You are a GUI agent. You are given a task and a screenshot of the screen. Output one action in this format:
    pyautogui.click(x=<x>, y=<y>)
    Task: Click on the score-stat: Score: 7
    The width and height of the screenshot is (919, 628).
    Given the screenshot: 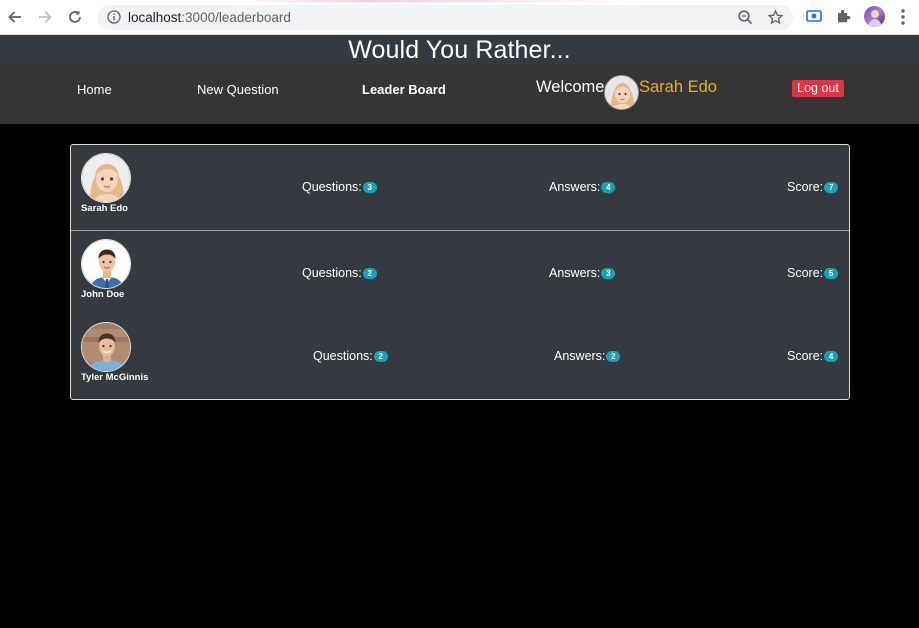 What is the action you would take?
    pyautogui.click(x=813, y=187)
    